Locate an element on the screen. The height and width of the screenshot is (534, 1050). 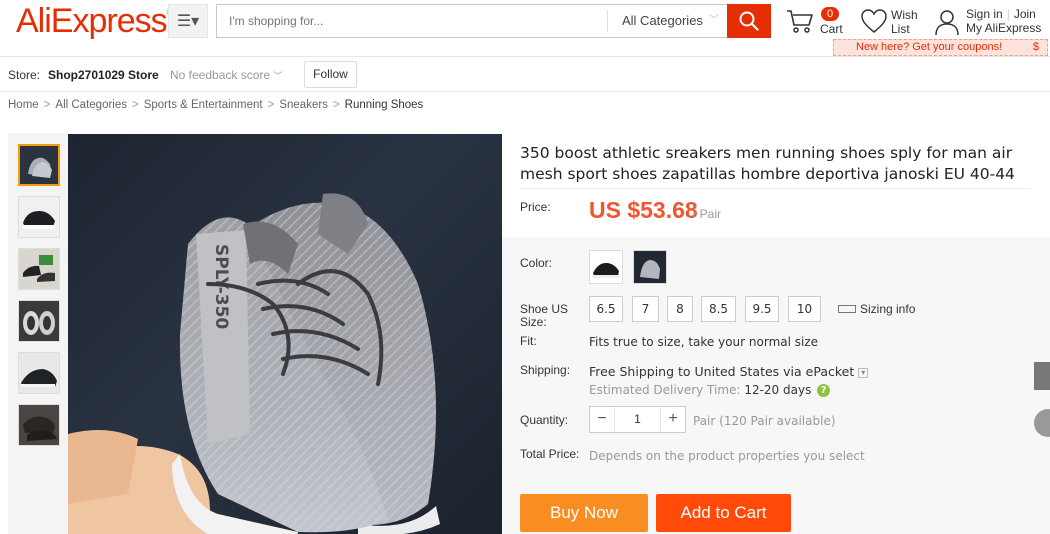
size-option-8-5: 8.5 is located at coordinates (718, 309).